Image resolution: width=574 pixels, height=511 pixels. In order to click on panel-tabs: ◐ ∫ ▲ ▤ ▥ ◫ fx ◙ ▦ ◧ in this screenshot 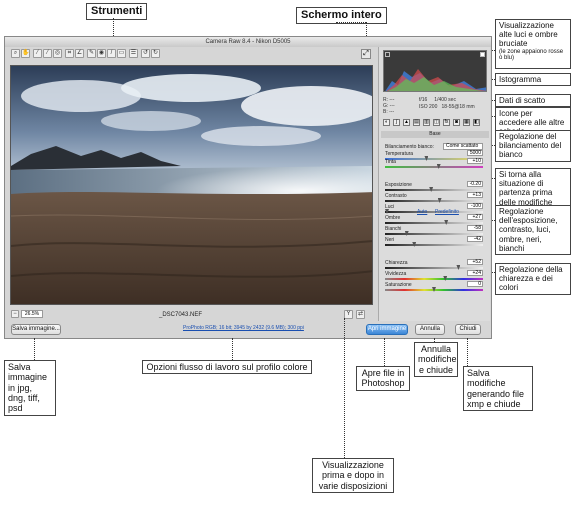, I will do `click(435, 123)`.